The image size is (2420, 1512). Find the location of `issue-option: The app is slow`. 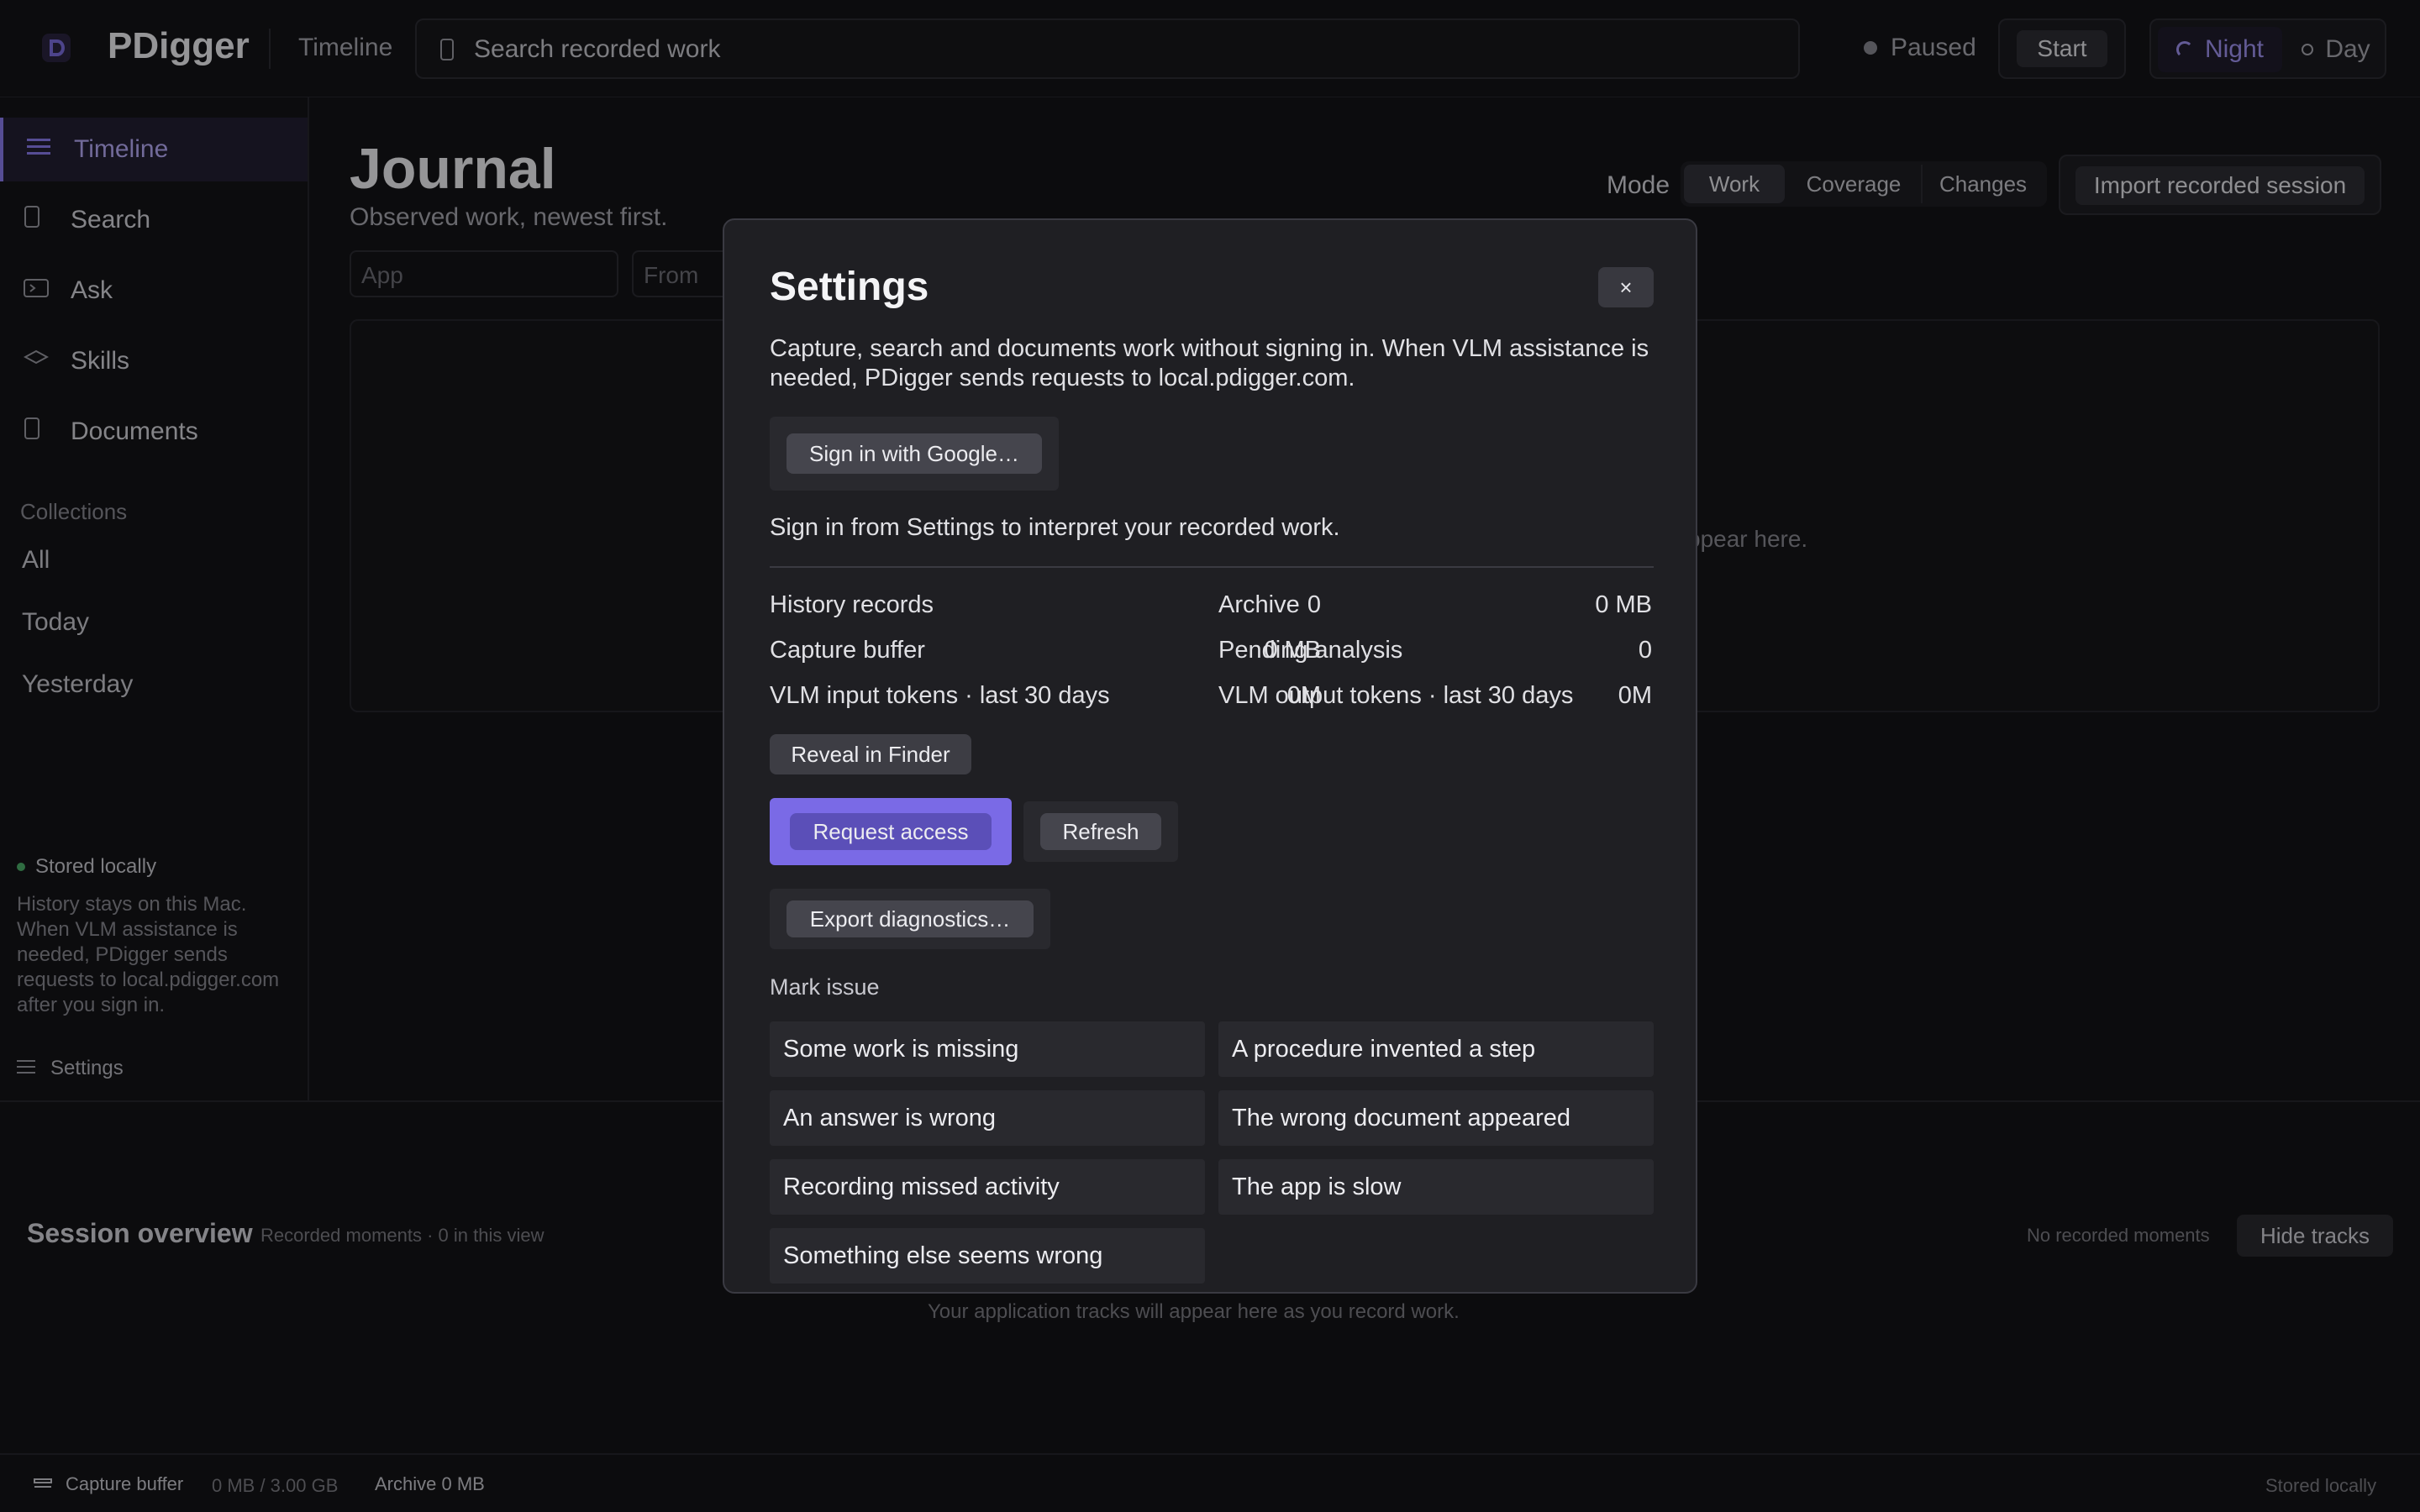

issue-option: The app is slow is located at coordinates (1436, 1187).